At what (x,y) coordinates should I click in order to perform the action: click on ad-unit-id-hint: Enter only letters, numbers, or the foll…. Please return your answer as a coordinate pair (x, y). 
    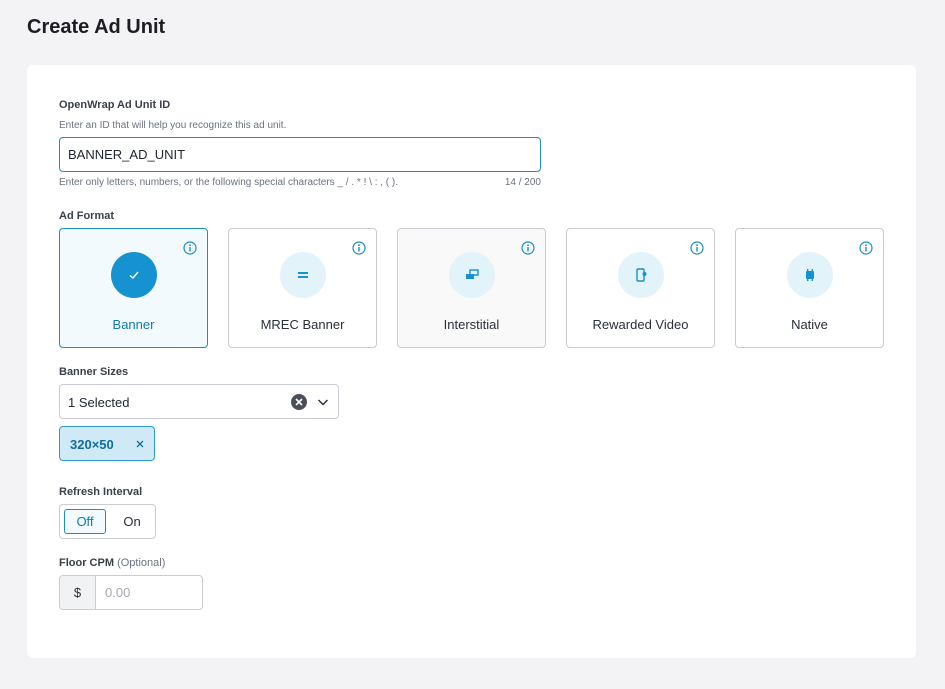
    Looking at the image, I should click on (229, 182).